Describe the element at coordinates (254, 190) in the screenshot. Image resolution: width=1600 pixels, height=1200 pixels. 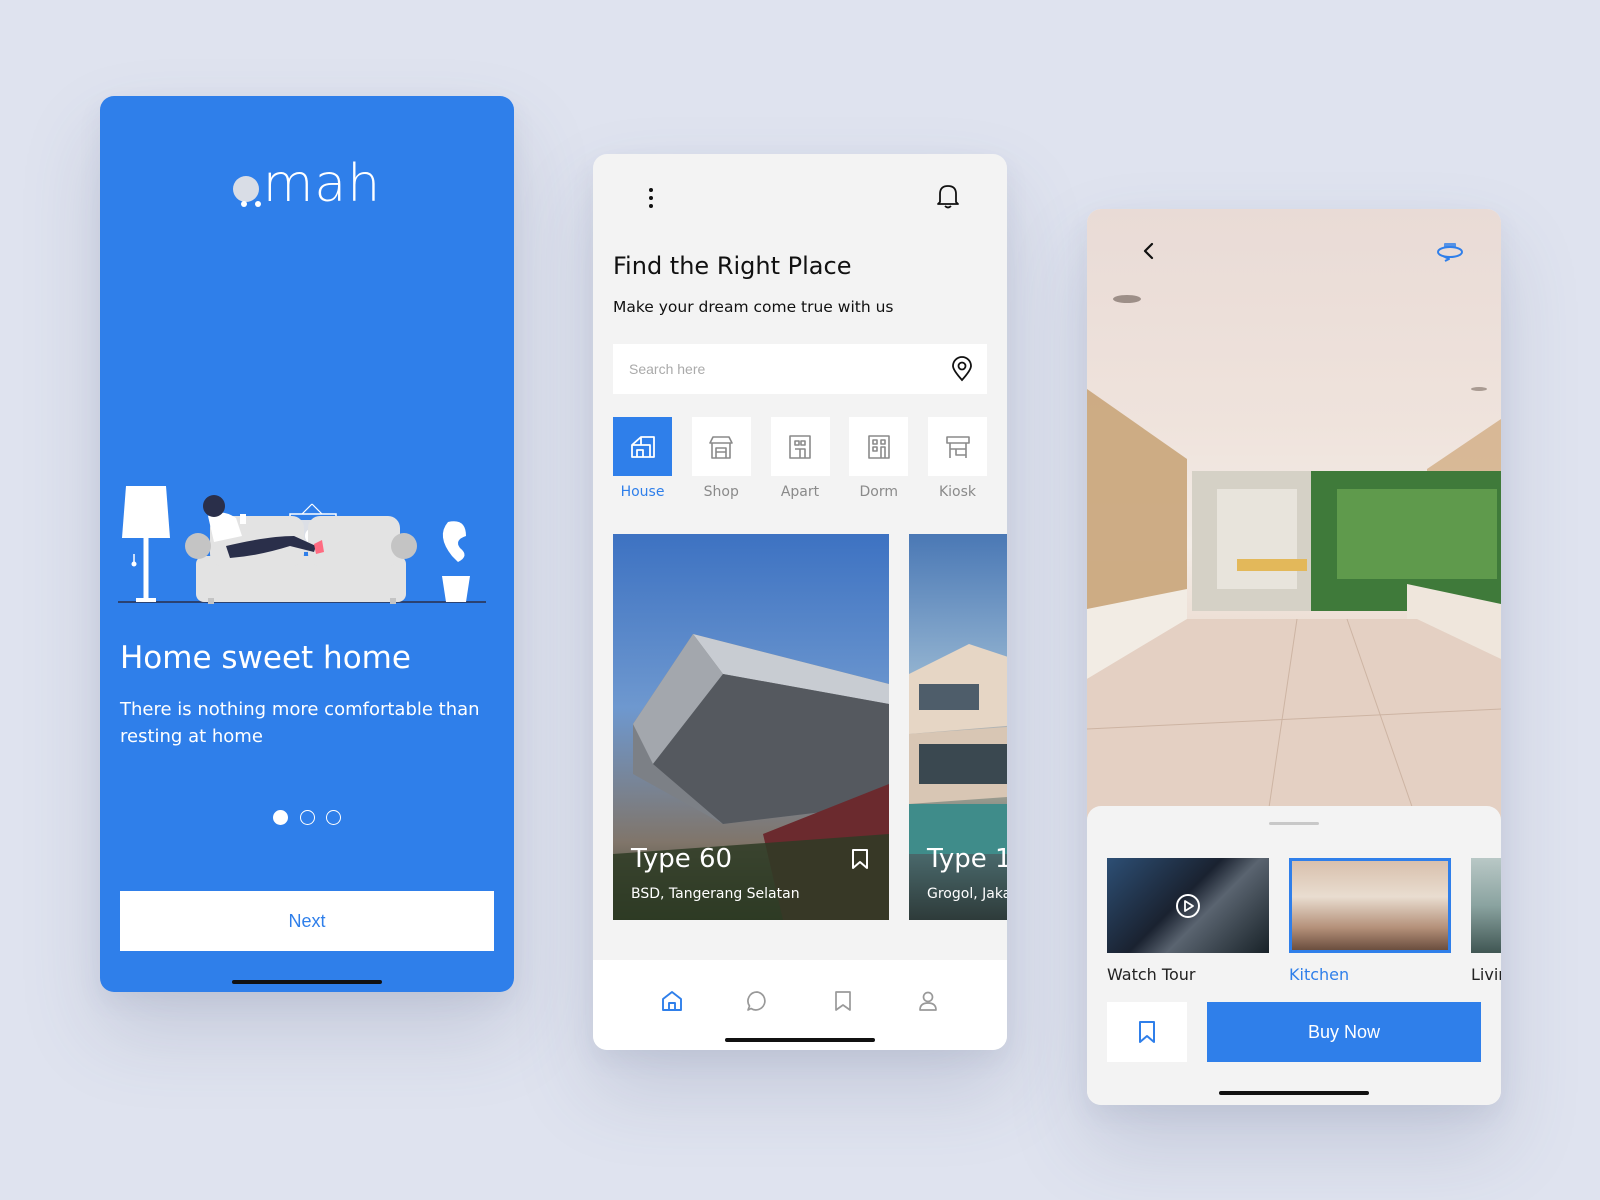
I see `logo-dots` at that location.